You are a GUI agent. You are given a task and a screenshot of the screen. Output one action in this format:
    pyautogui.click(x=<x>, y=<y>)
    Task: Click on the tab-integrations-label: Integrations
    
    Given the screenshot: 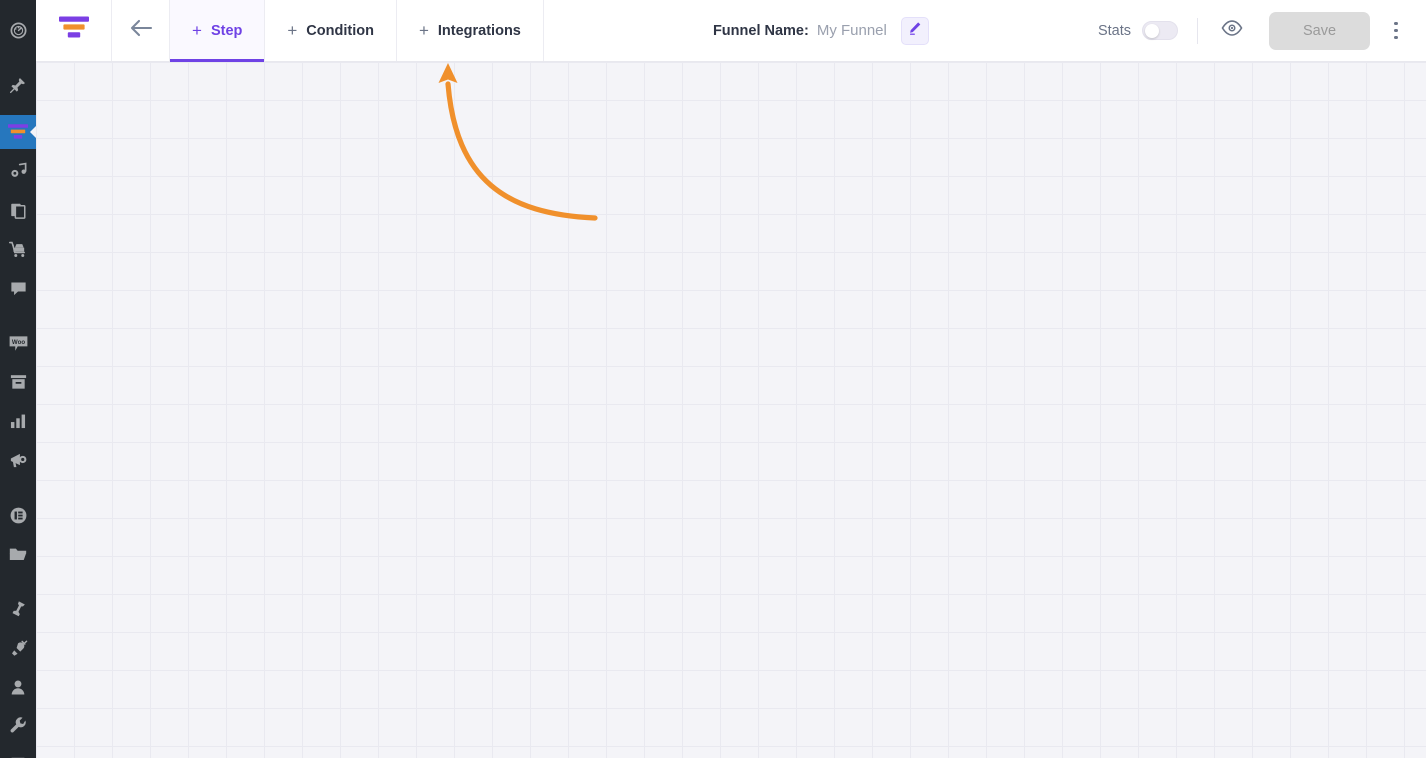 What is the action you would take?
    pyautogui.click(x=479, y=30)
    